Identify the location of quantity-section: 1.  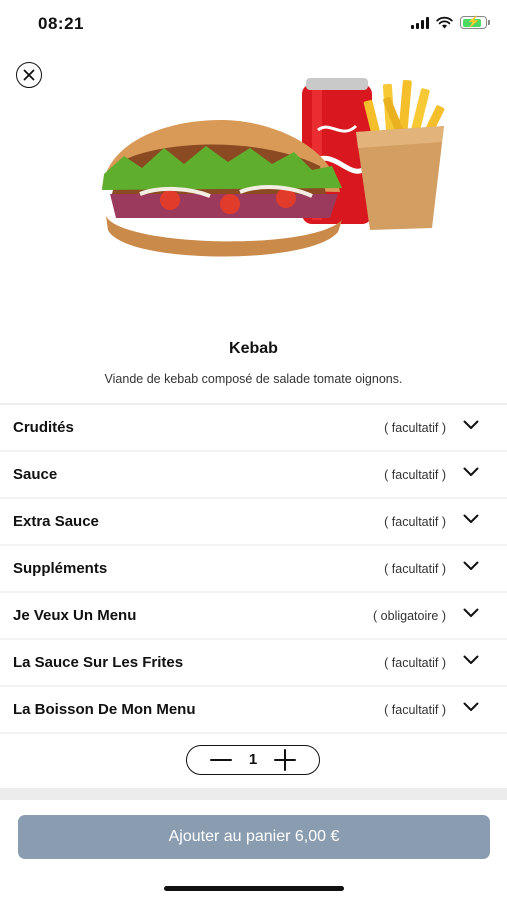
(253, 762).